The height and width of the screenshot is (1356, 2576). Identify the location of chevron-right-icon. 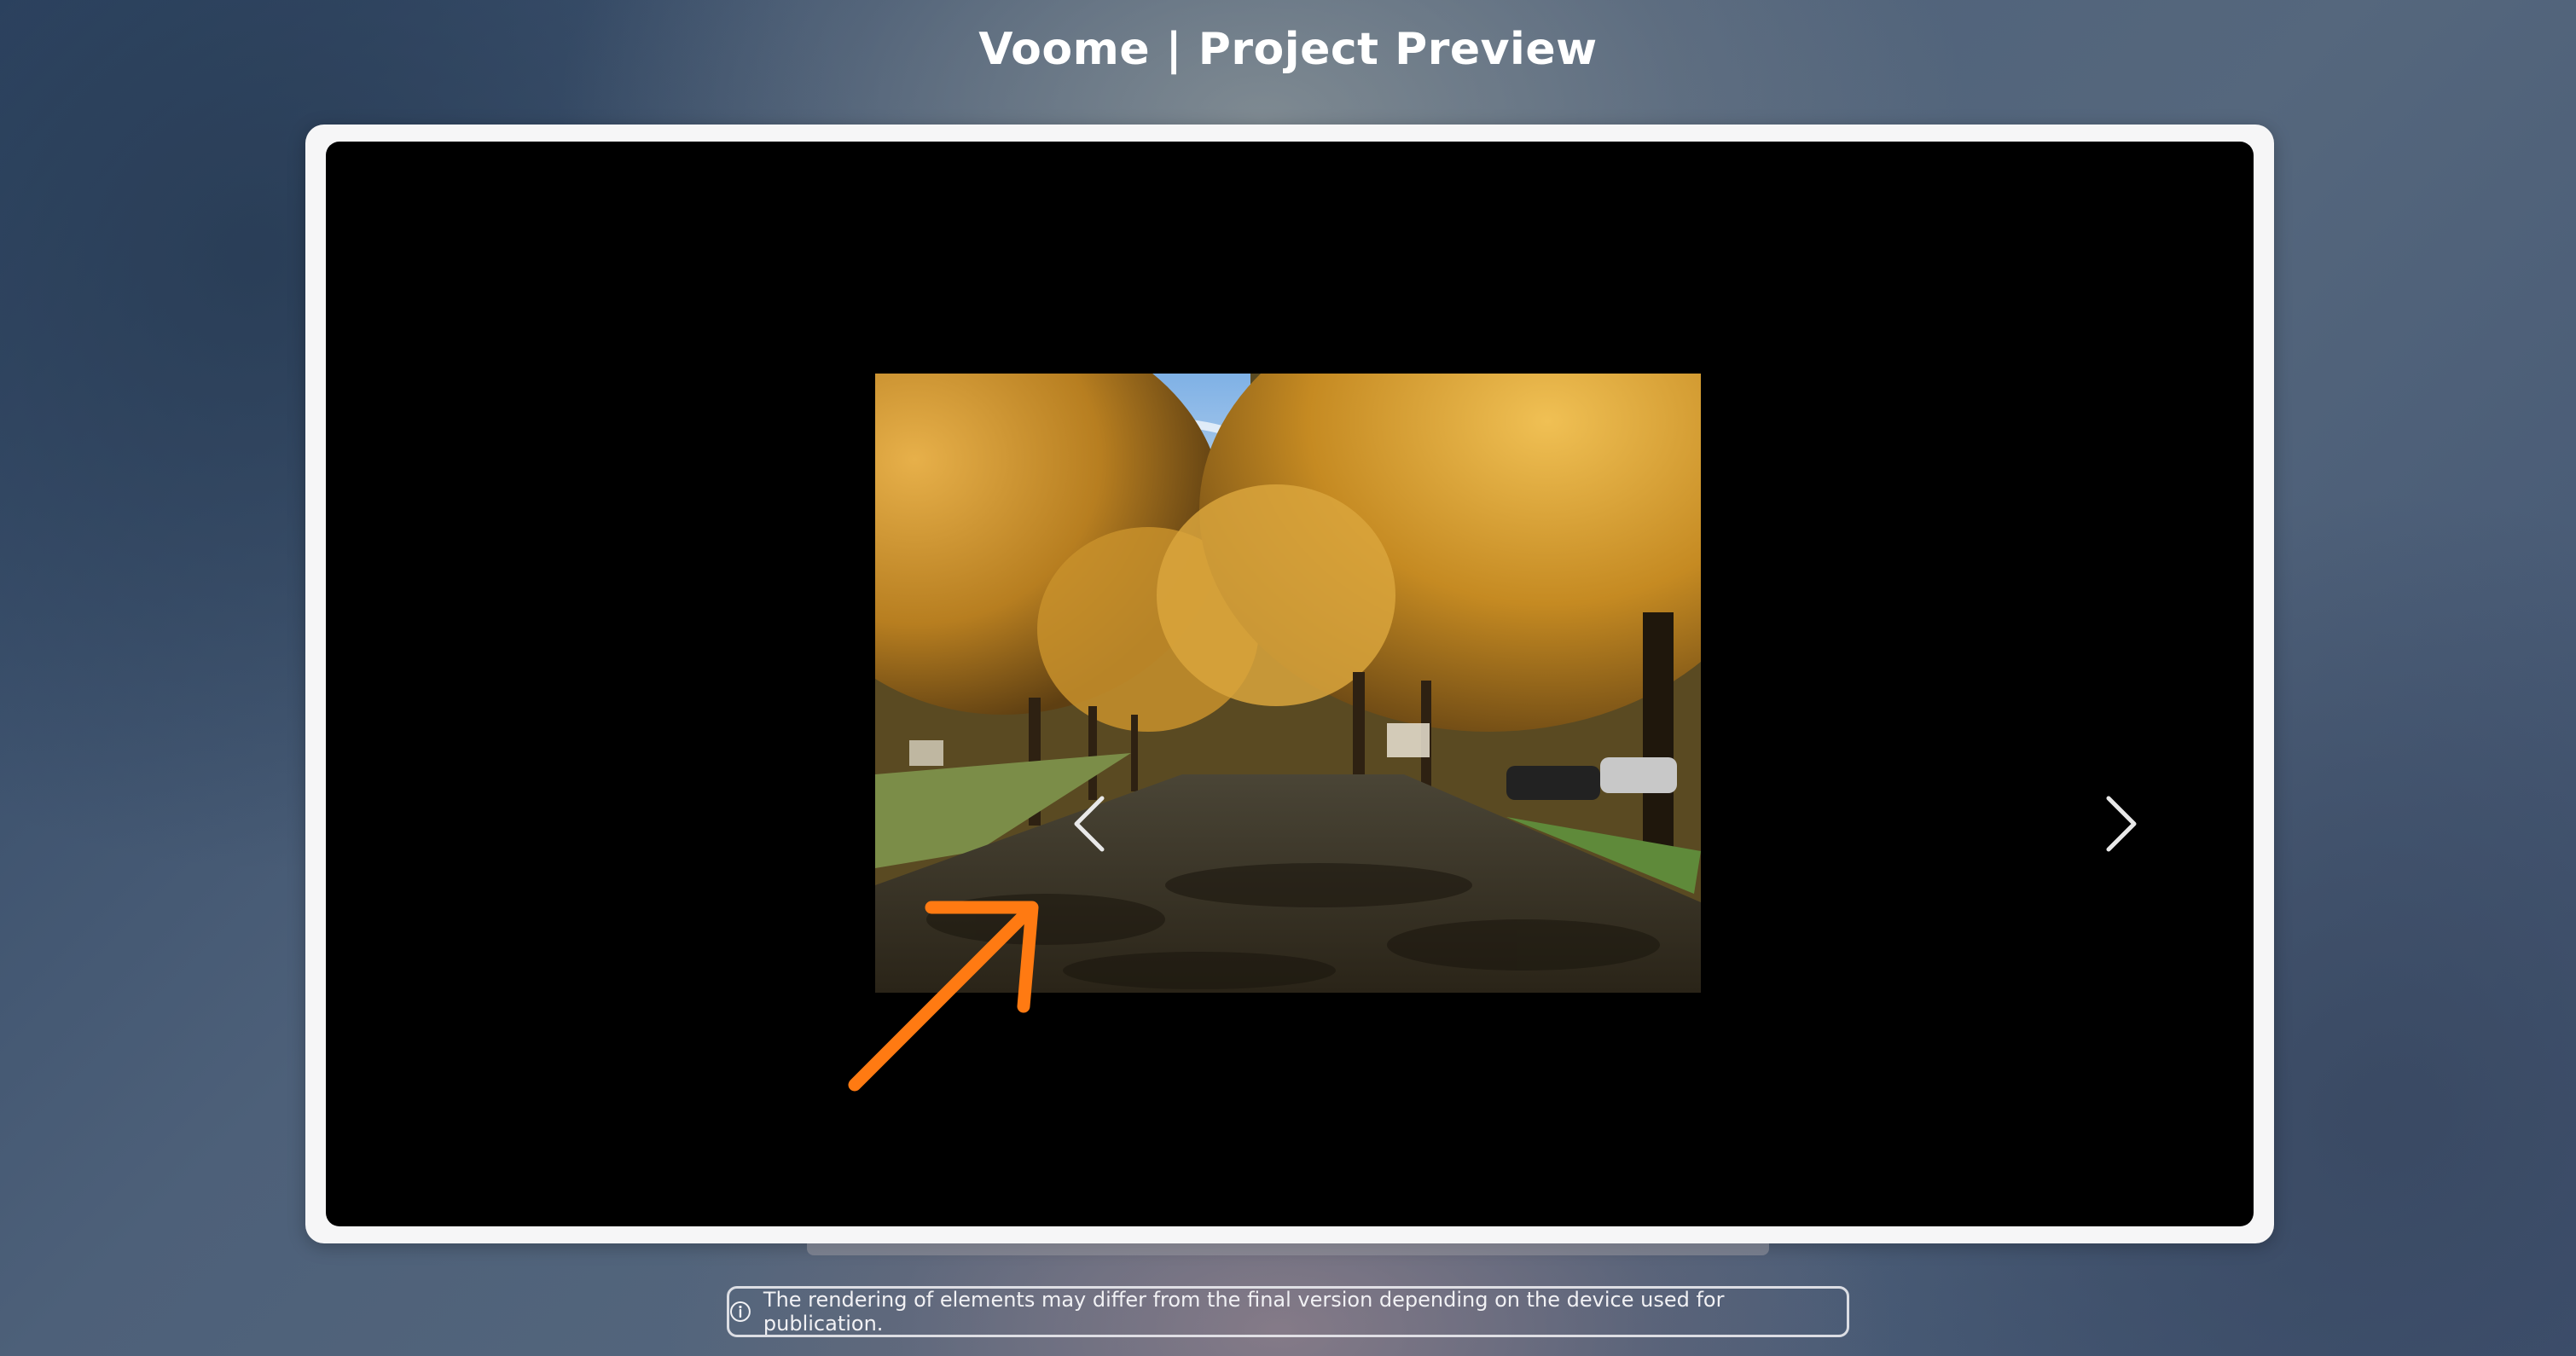
(2121, 824).